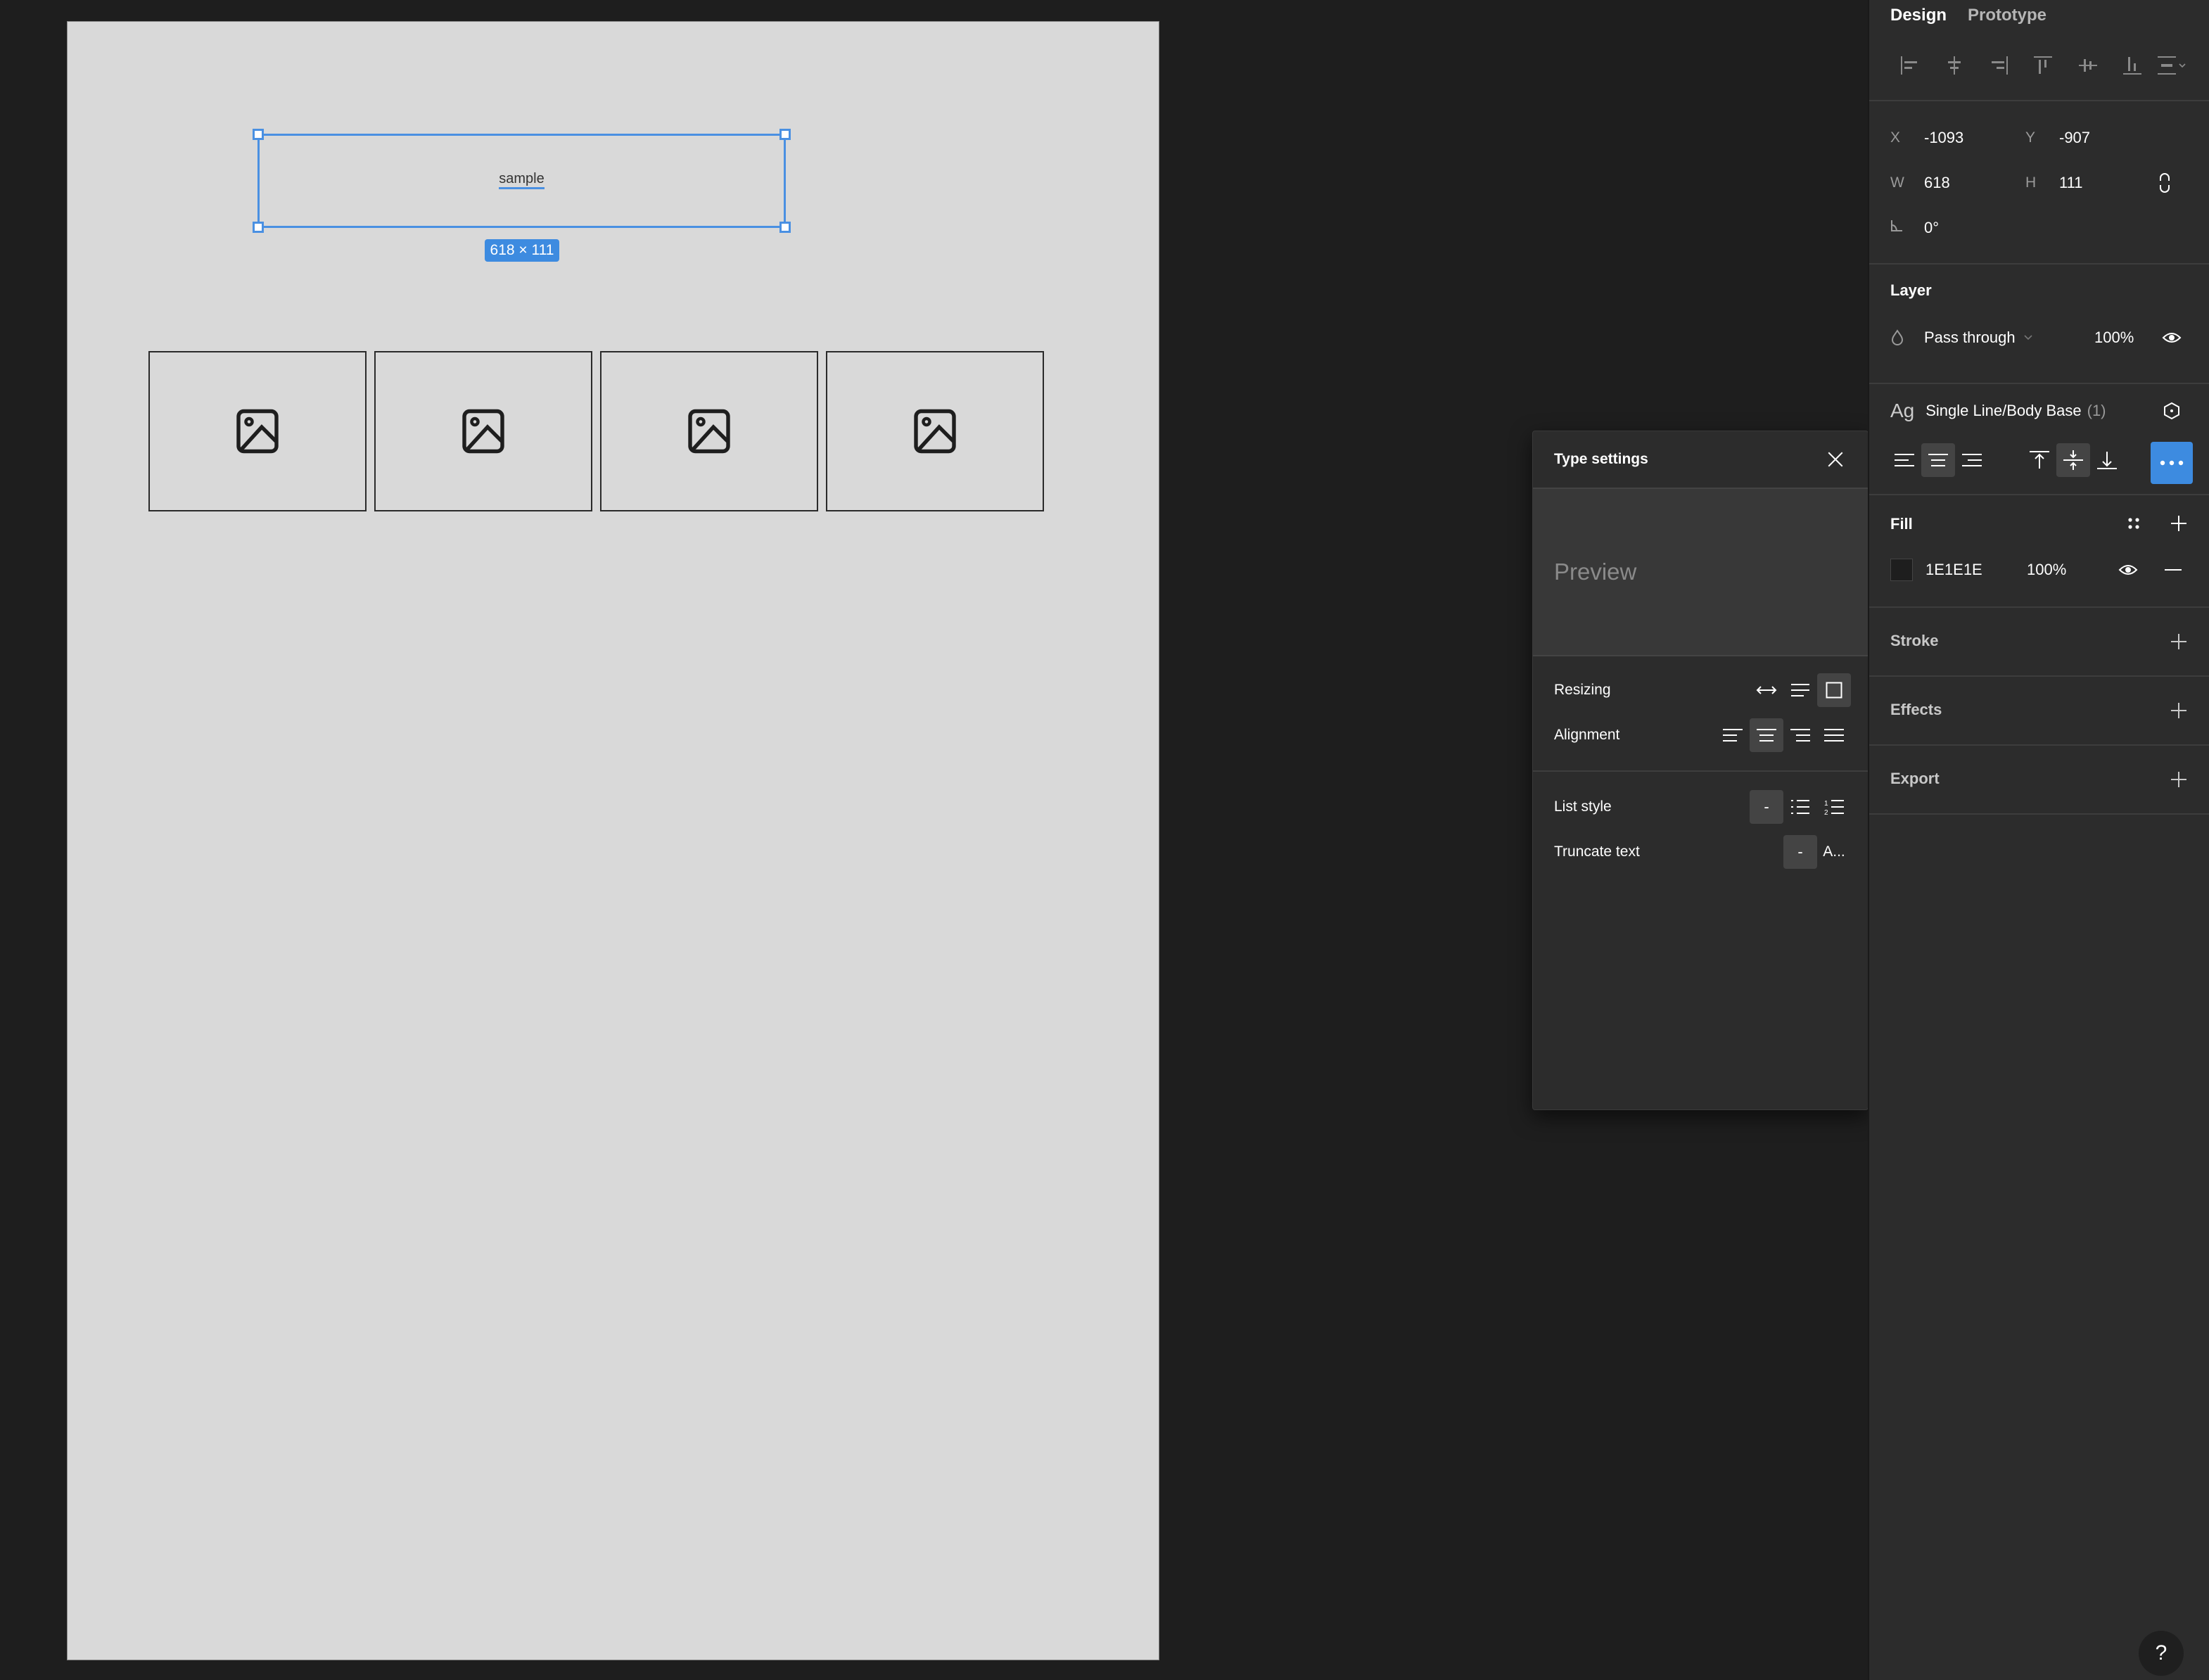  What do you see at coordinates (1766, 807) in the screenshot?
I see `list-none-button: -` at bounding box center [1766, 807].